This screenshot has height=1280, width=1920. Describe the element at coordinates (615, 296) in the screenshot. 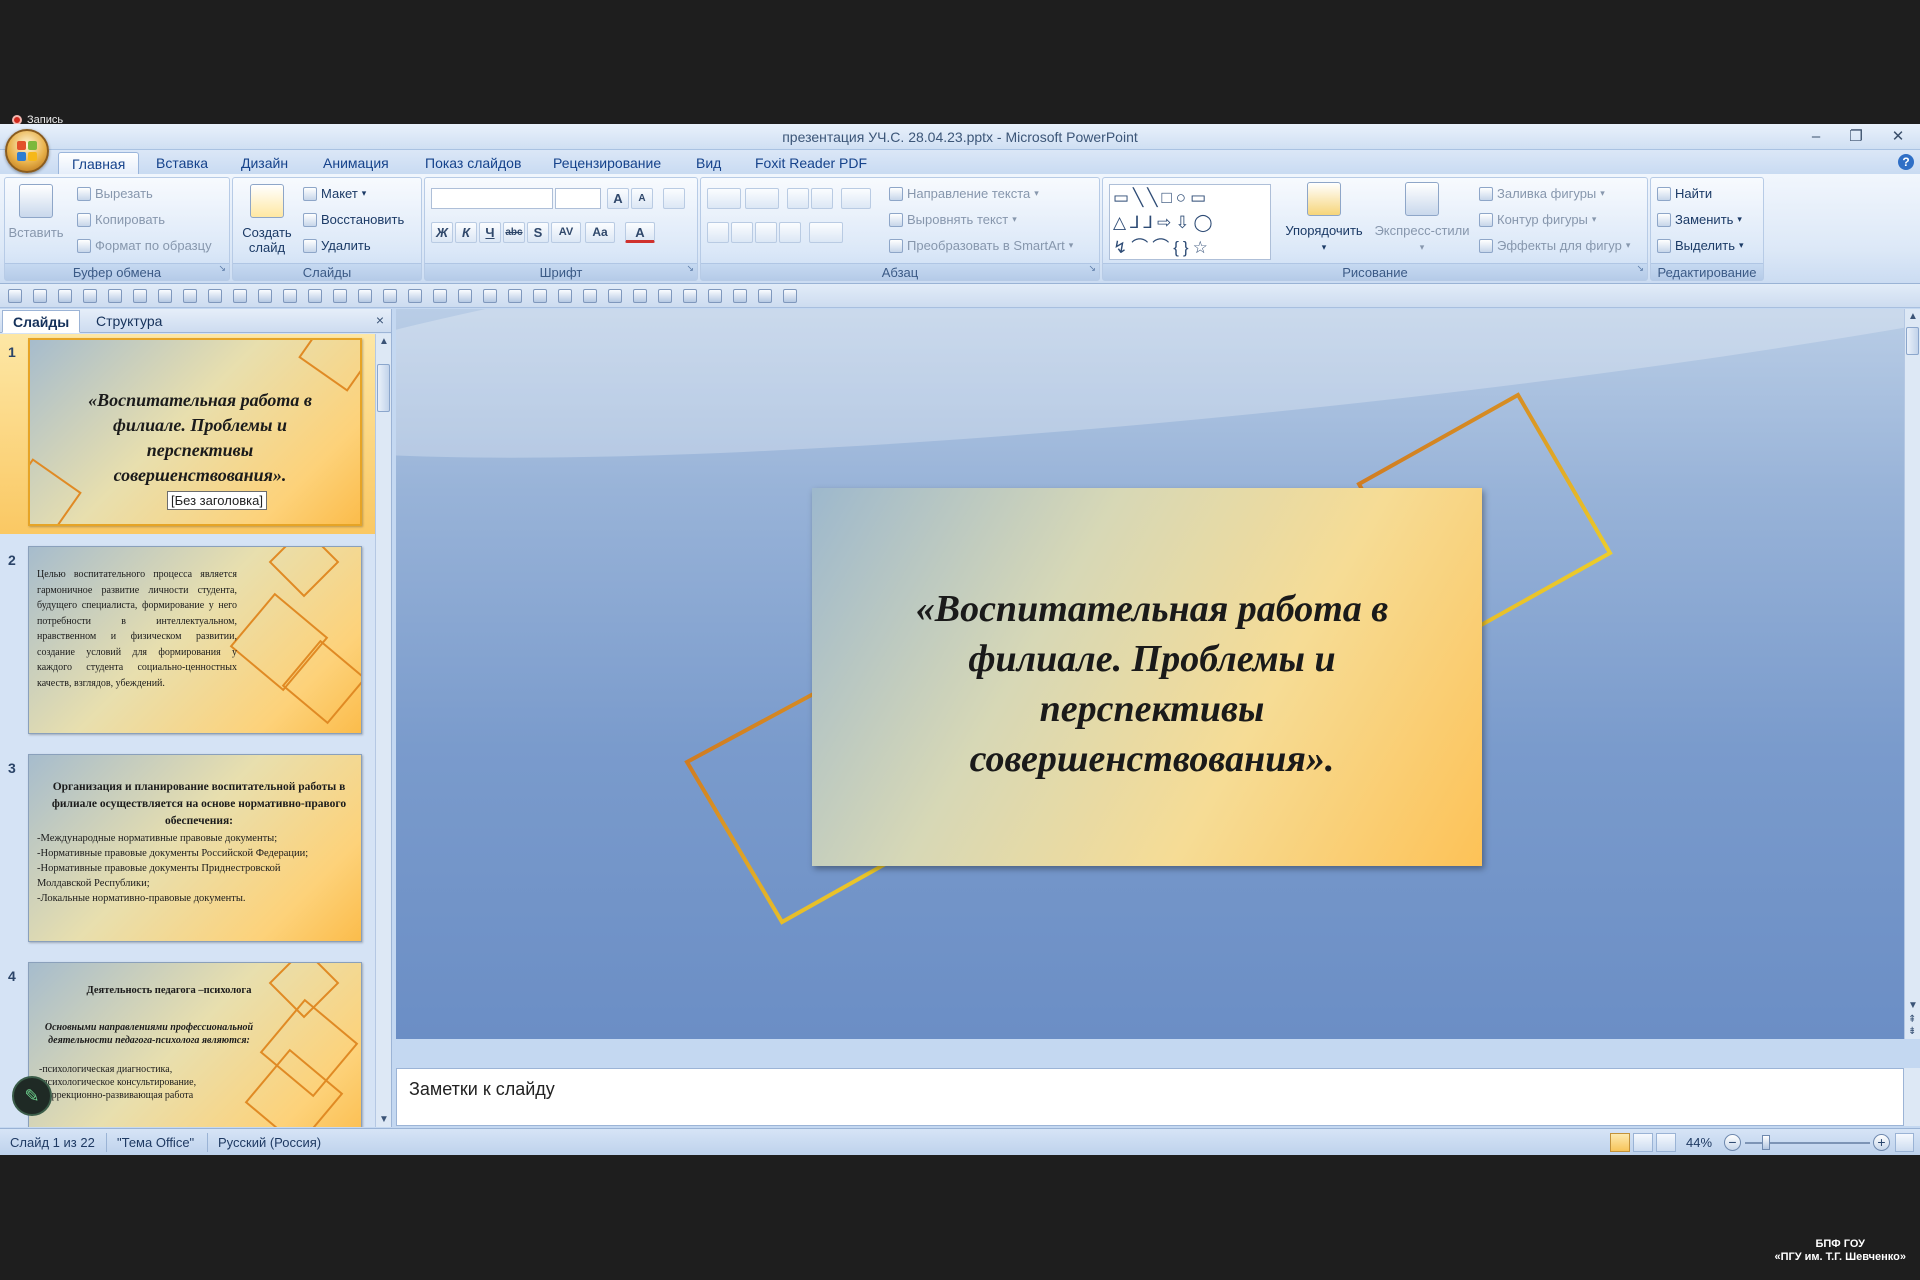

I see `qat-guides-icon` at that location.